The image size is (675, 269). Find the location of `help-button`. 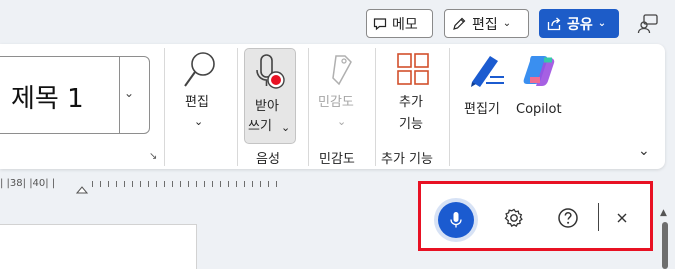

help-button is located at coordinates (568, 218).